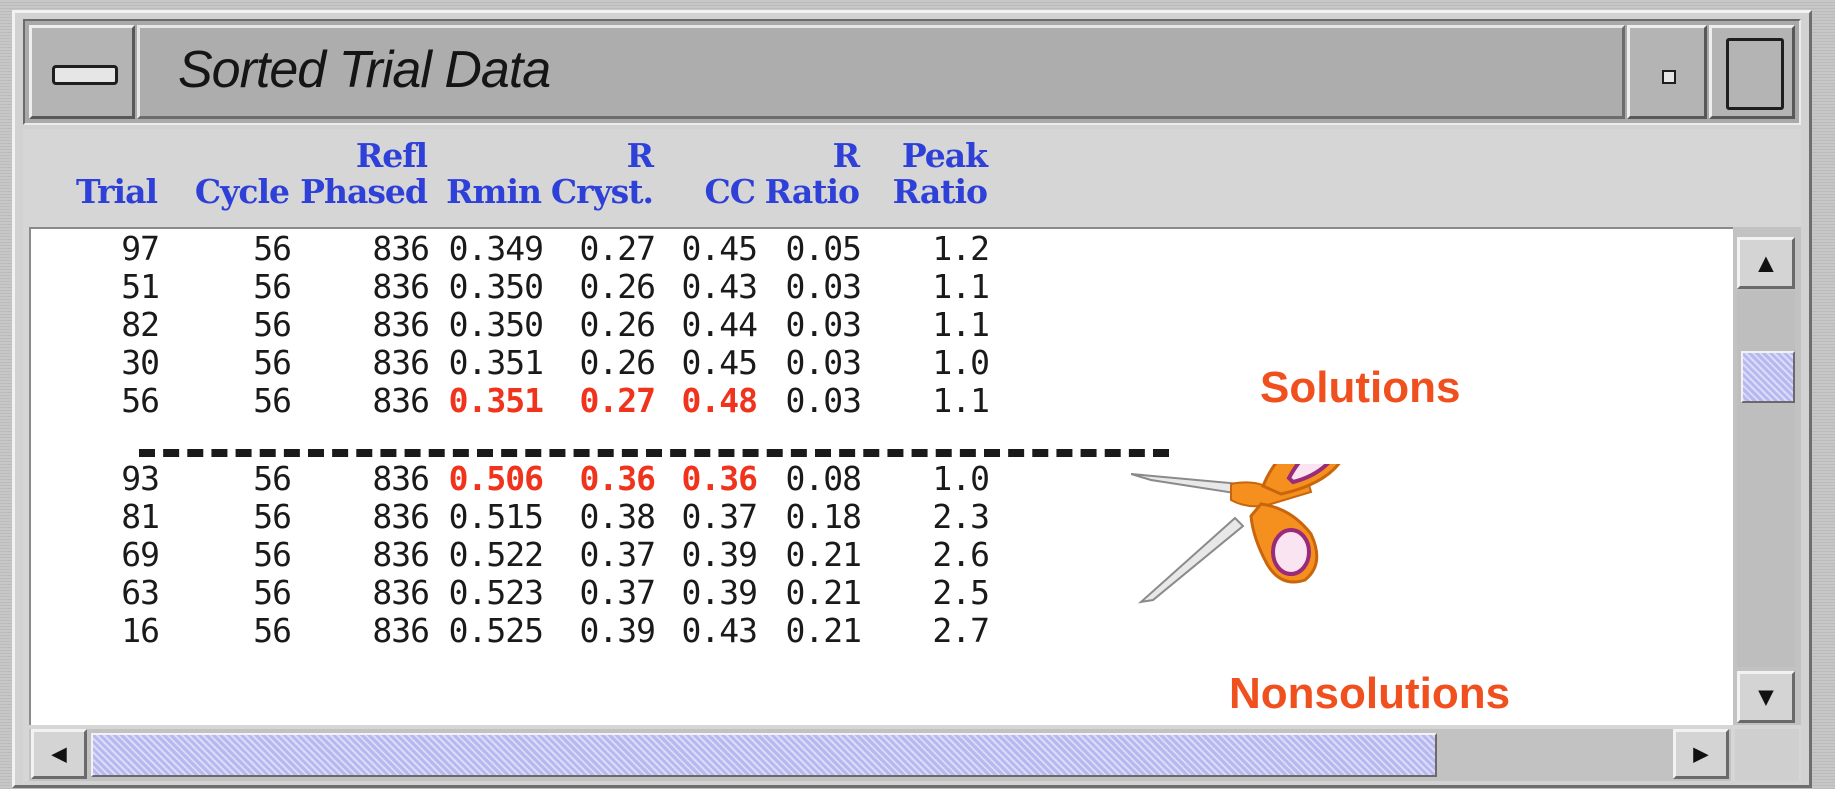 This screenshot has width=1835, height=789. I want to click on cell-trial: 51, so click(140, 286).